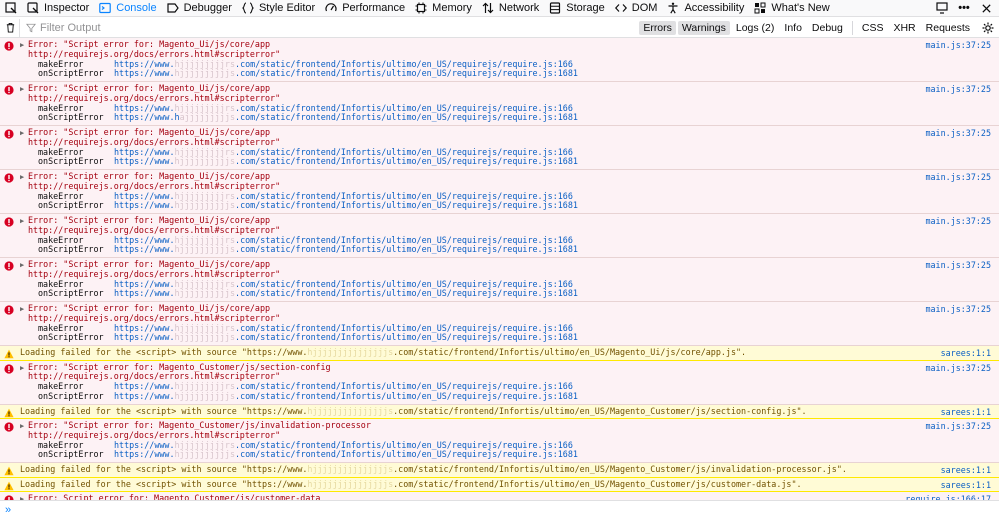 The image size is (999, 519). What do you see at coordinates (703, 27) in the screenshot?
I see `filter-button-warnings: Warnings` at bounding box center [703, 27].